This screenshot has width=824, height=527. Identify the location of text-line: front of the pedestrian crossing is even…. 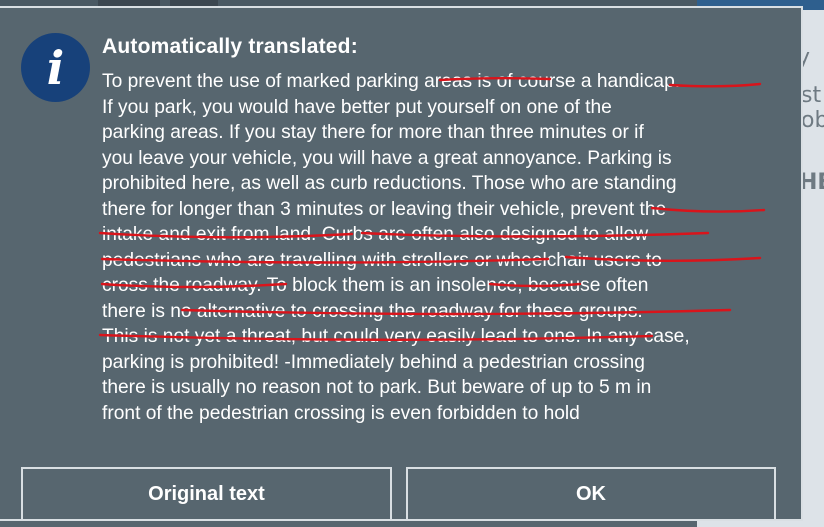
(341, 413).